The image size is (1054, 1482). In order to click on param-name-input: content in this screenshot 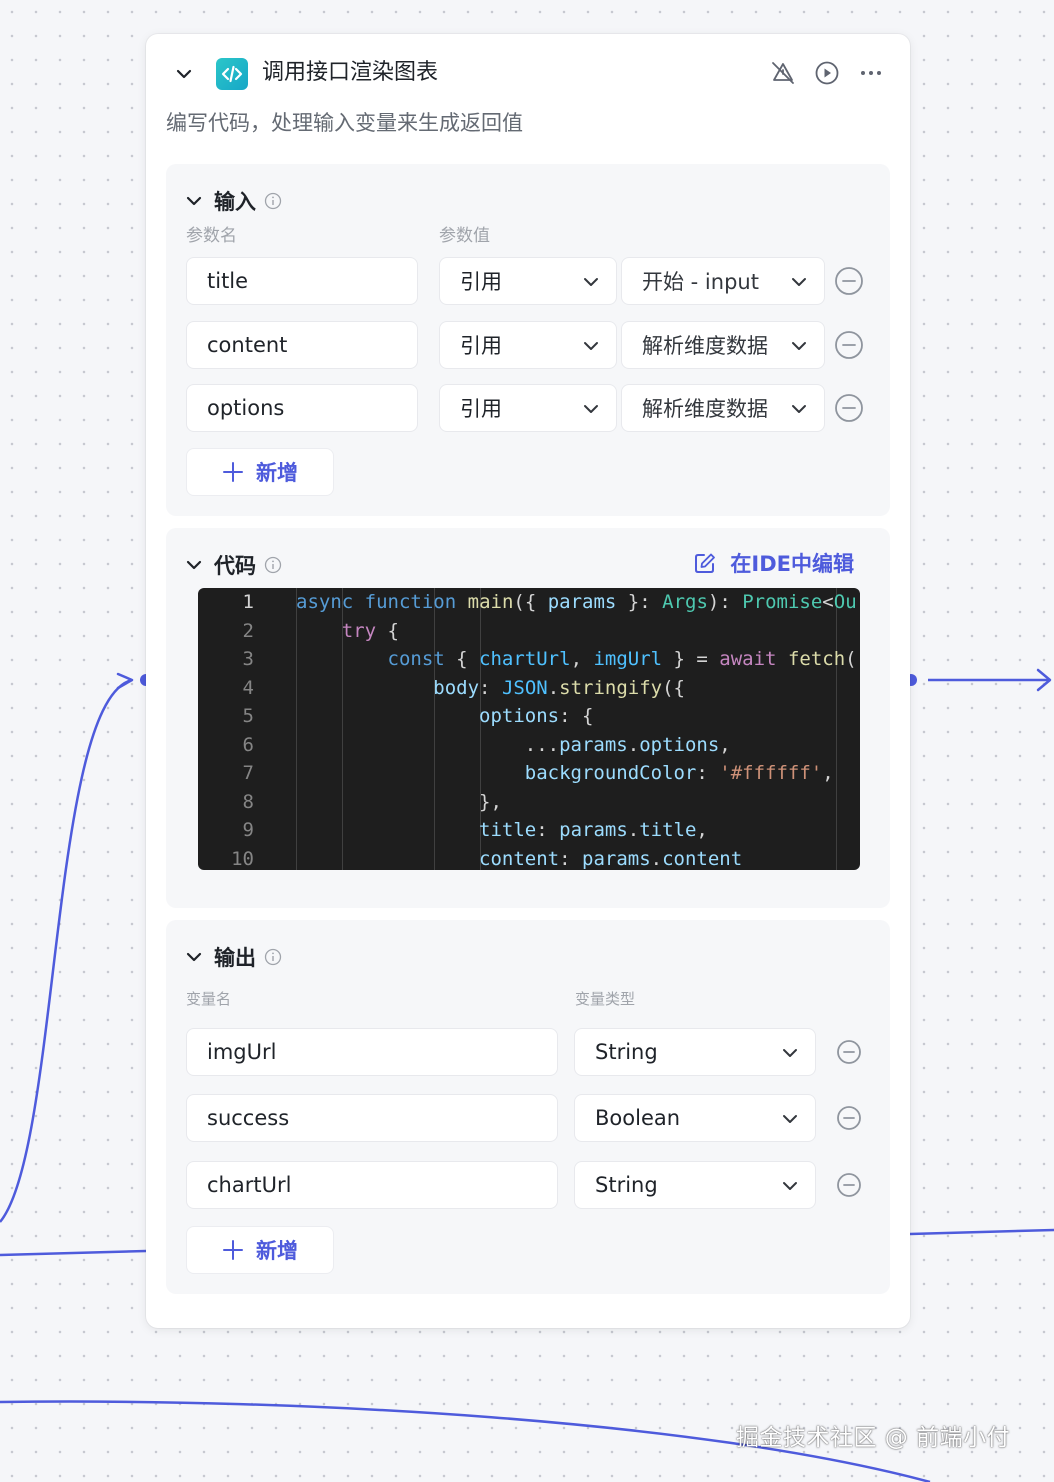, I will do `click(302, 345)`.